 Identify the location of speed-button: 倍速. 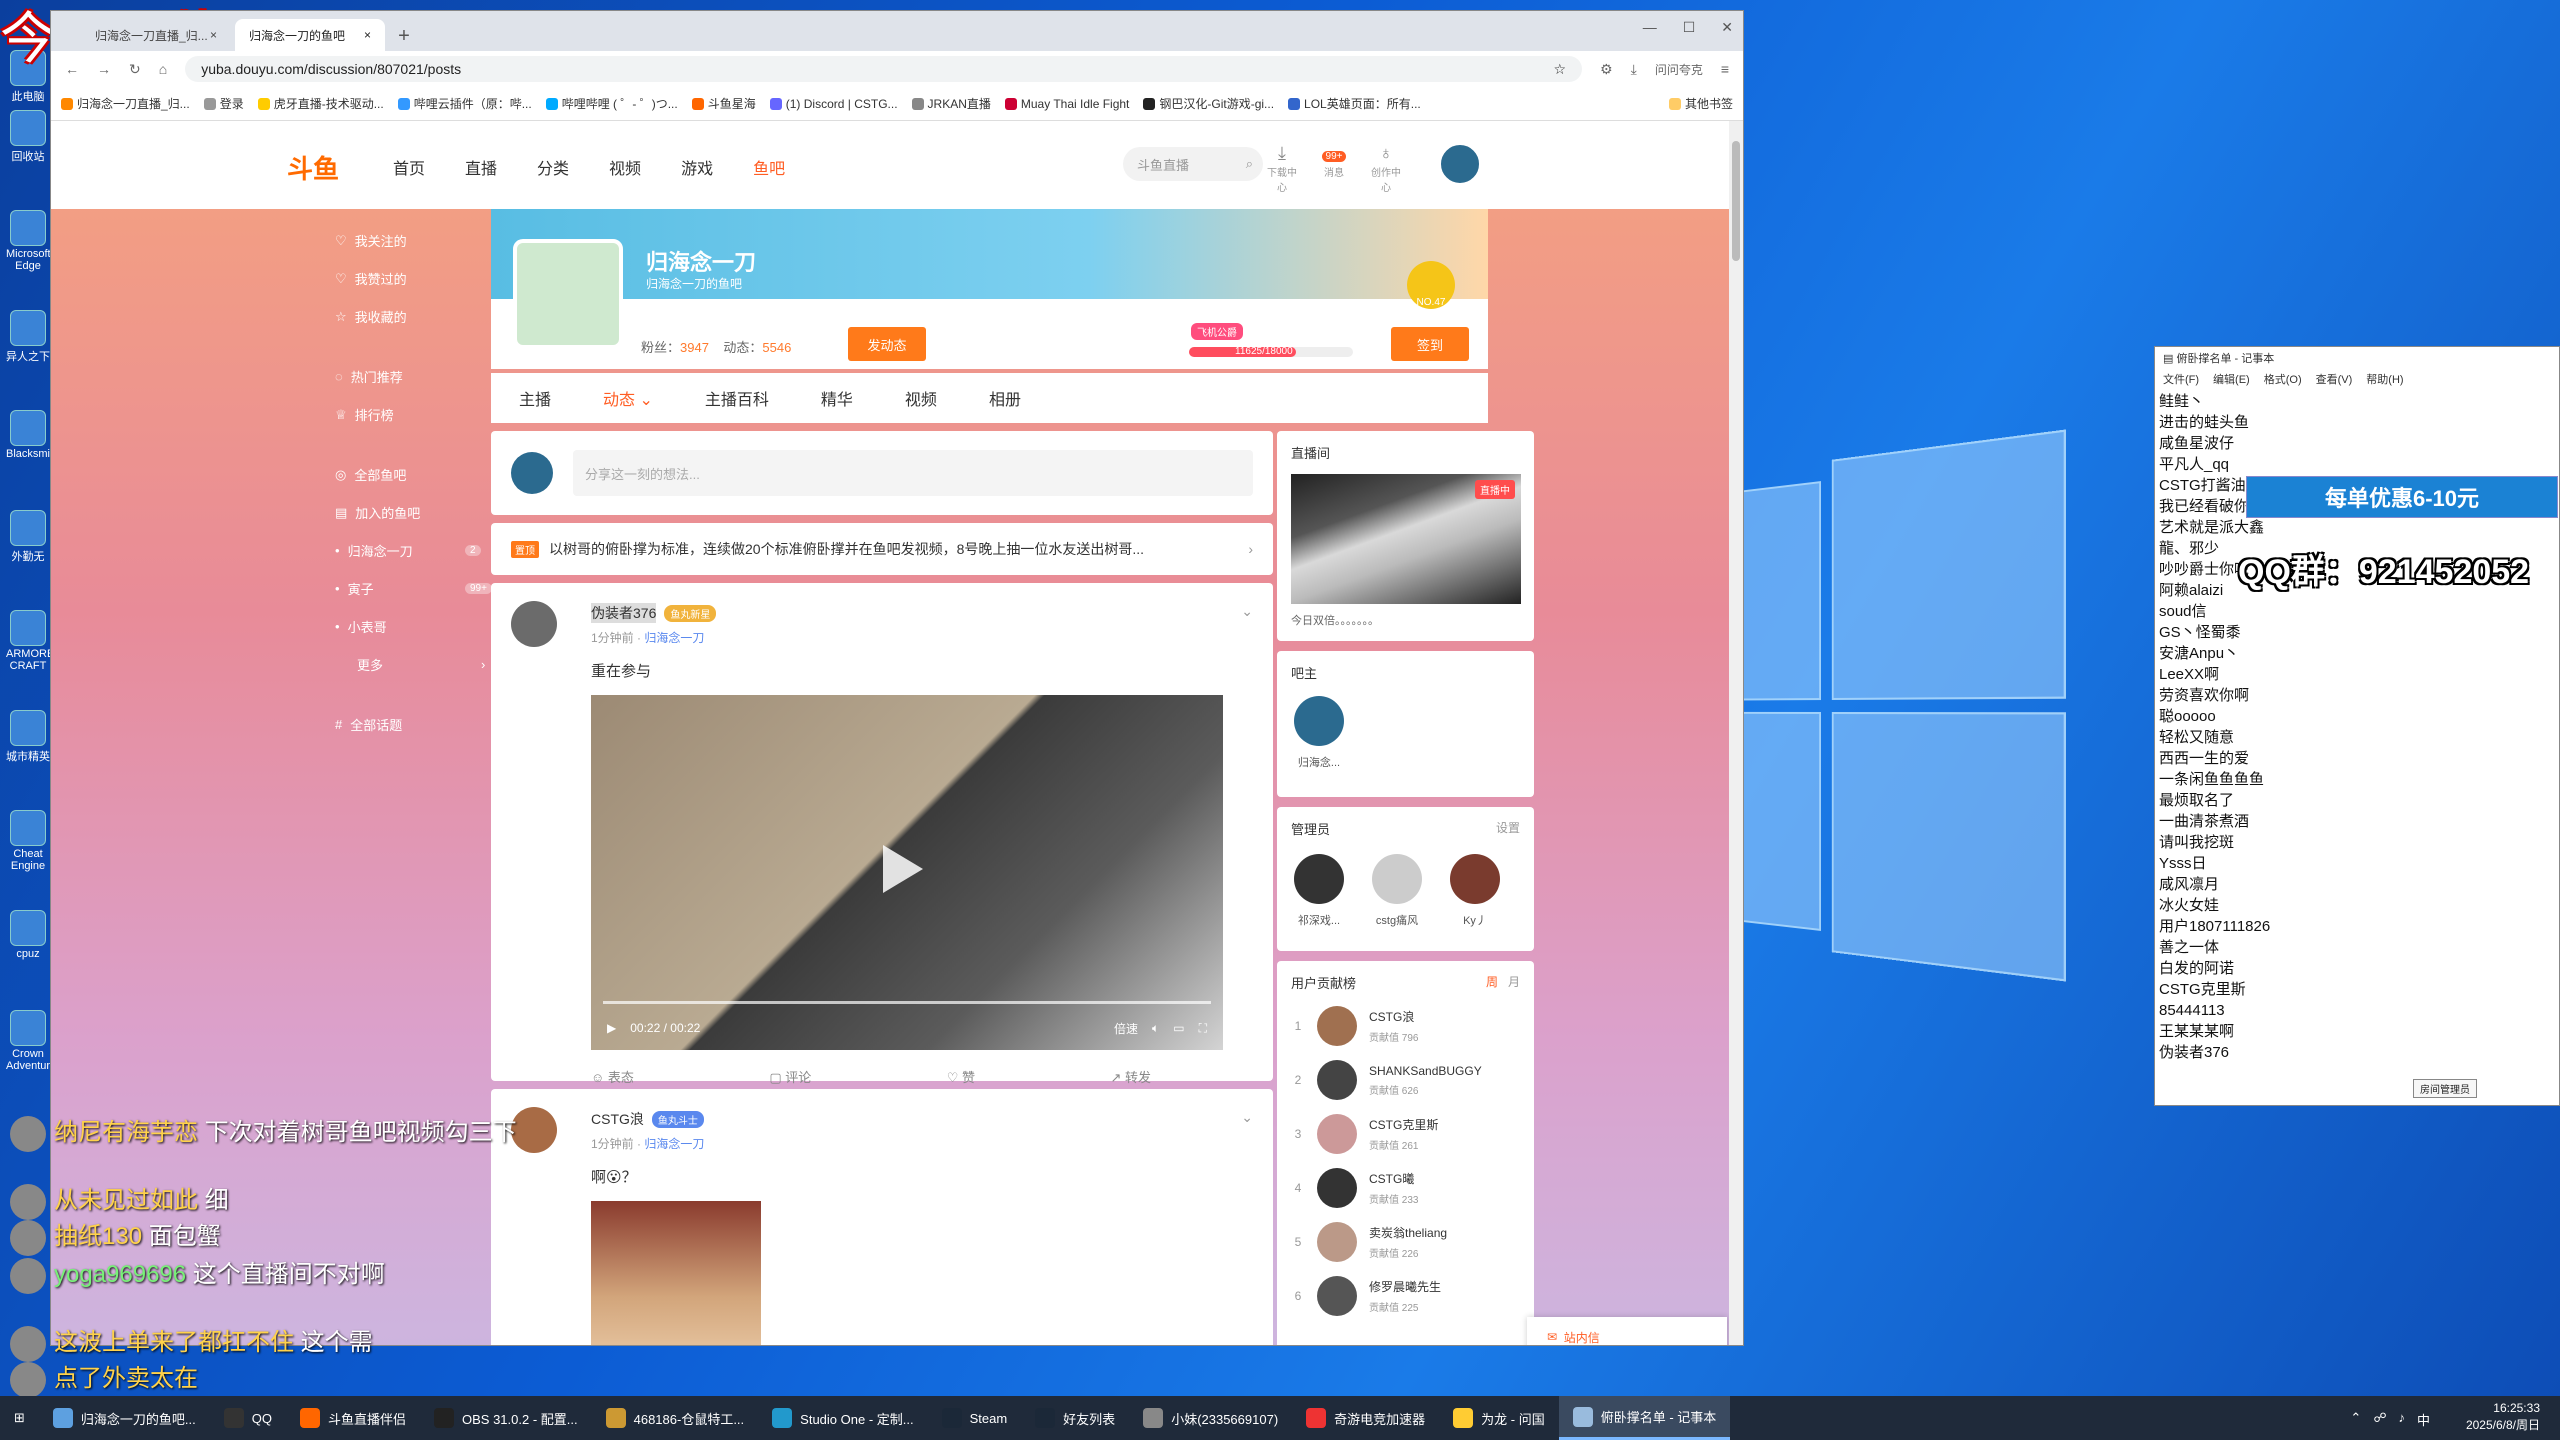
(1126, 1028).